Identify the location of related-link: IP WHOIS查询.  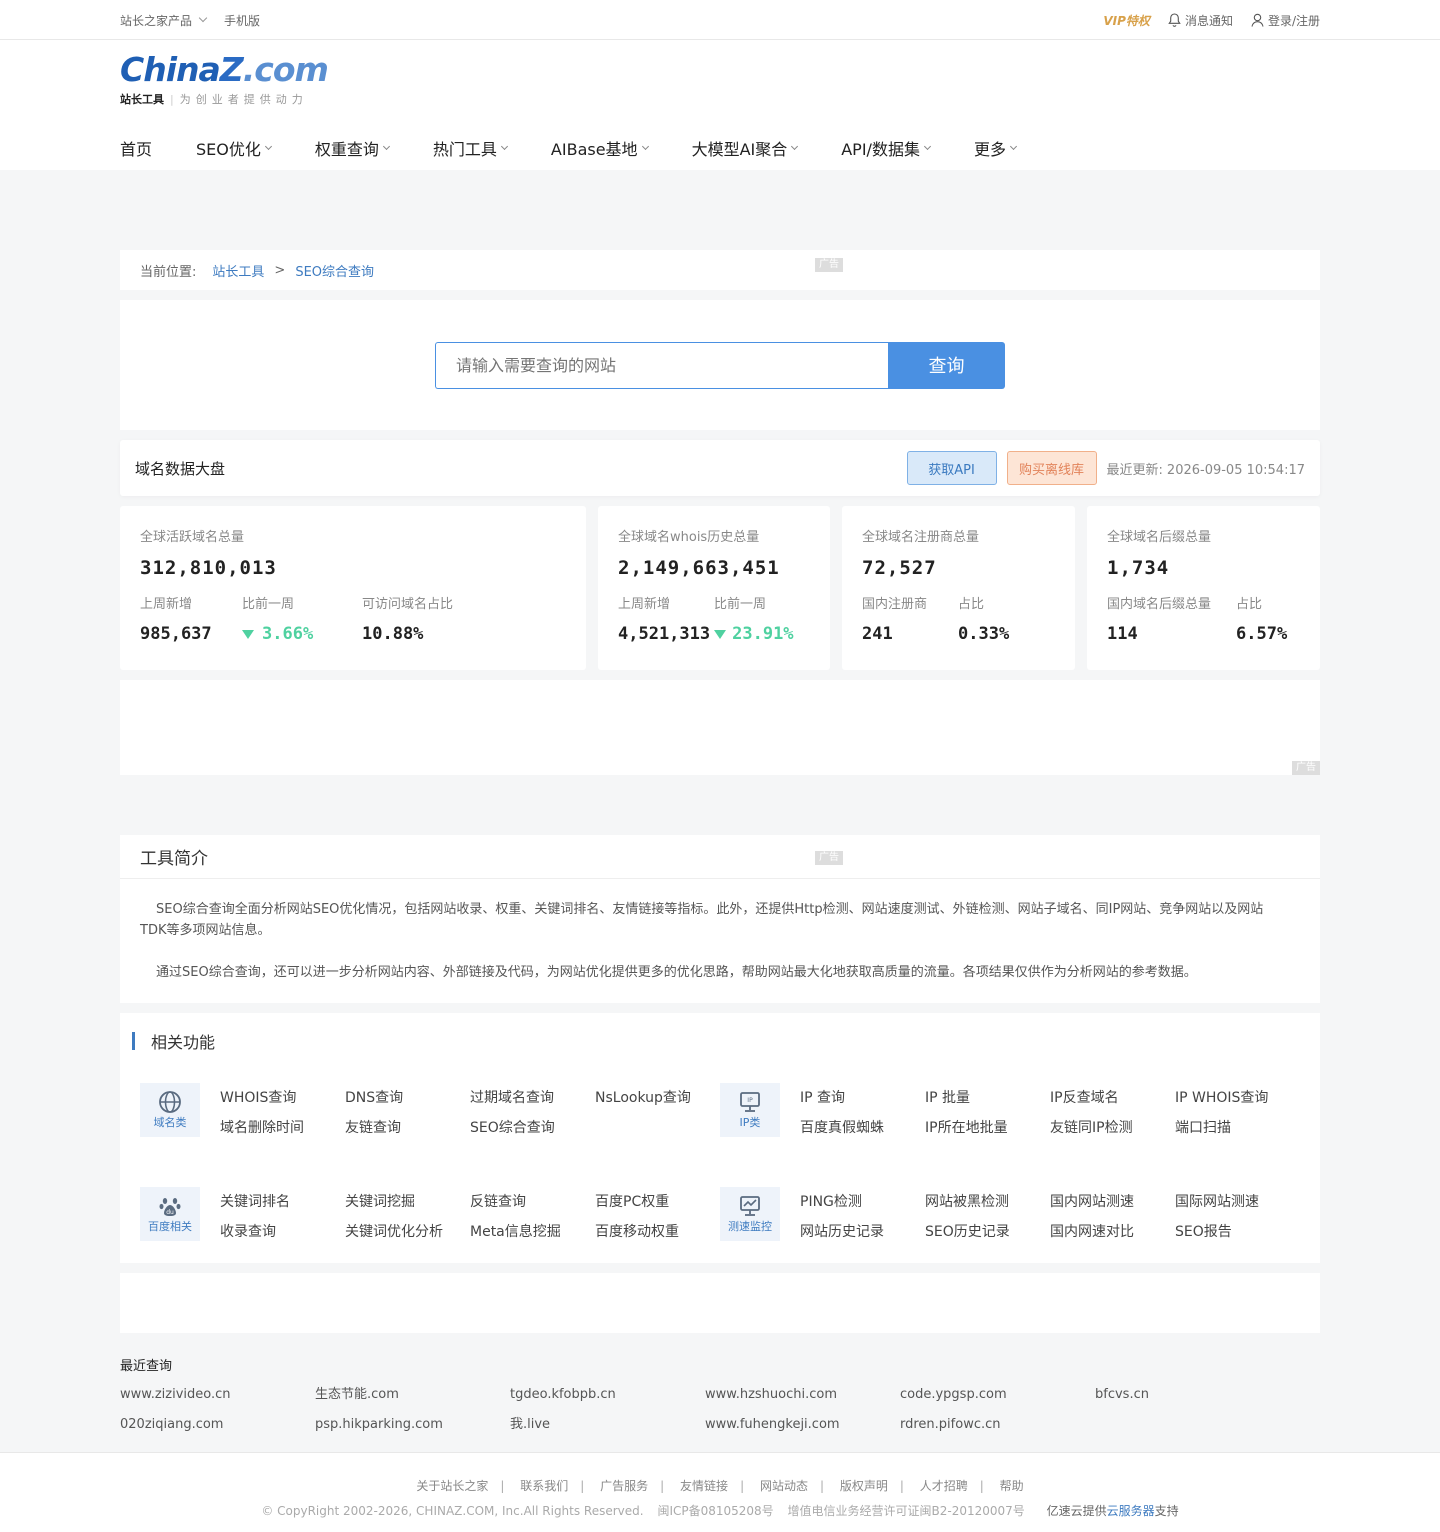
(1237, 1098).